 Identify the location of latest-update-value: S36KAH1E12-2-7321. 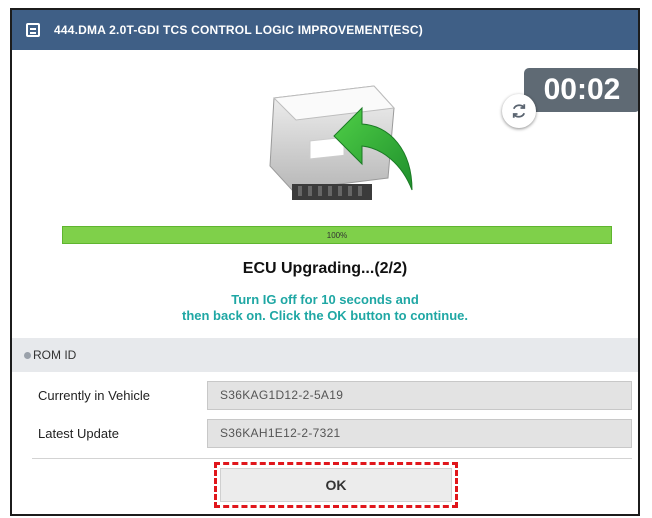
(419, 433).